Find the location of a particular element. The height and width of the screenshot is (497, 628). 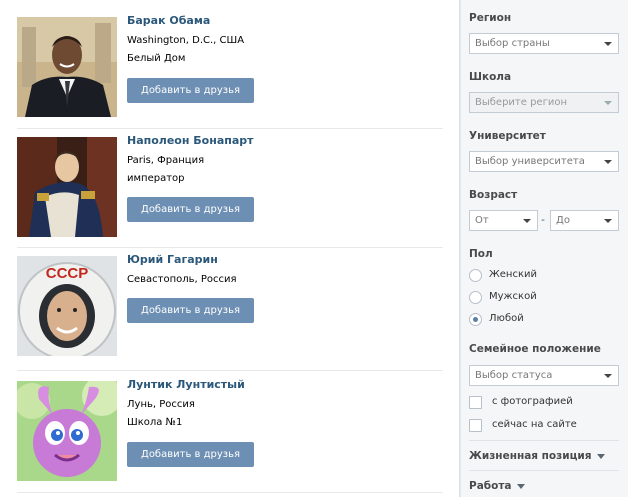

marital-status-value: Выбор статуса is located at coordinates (514, 375).